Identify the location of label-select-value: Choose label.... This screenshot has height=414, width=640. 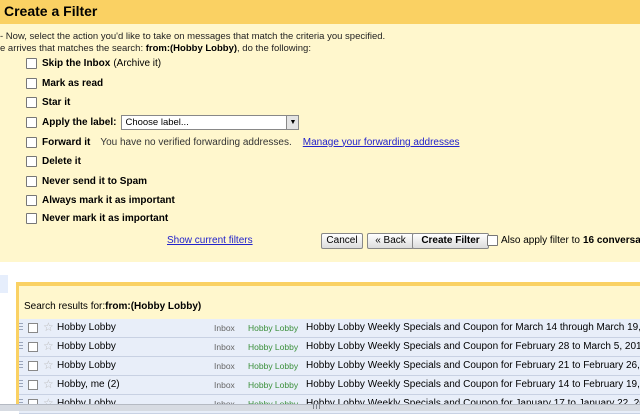
(157, 122).